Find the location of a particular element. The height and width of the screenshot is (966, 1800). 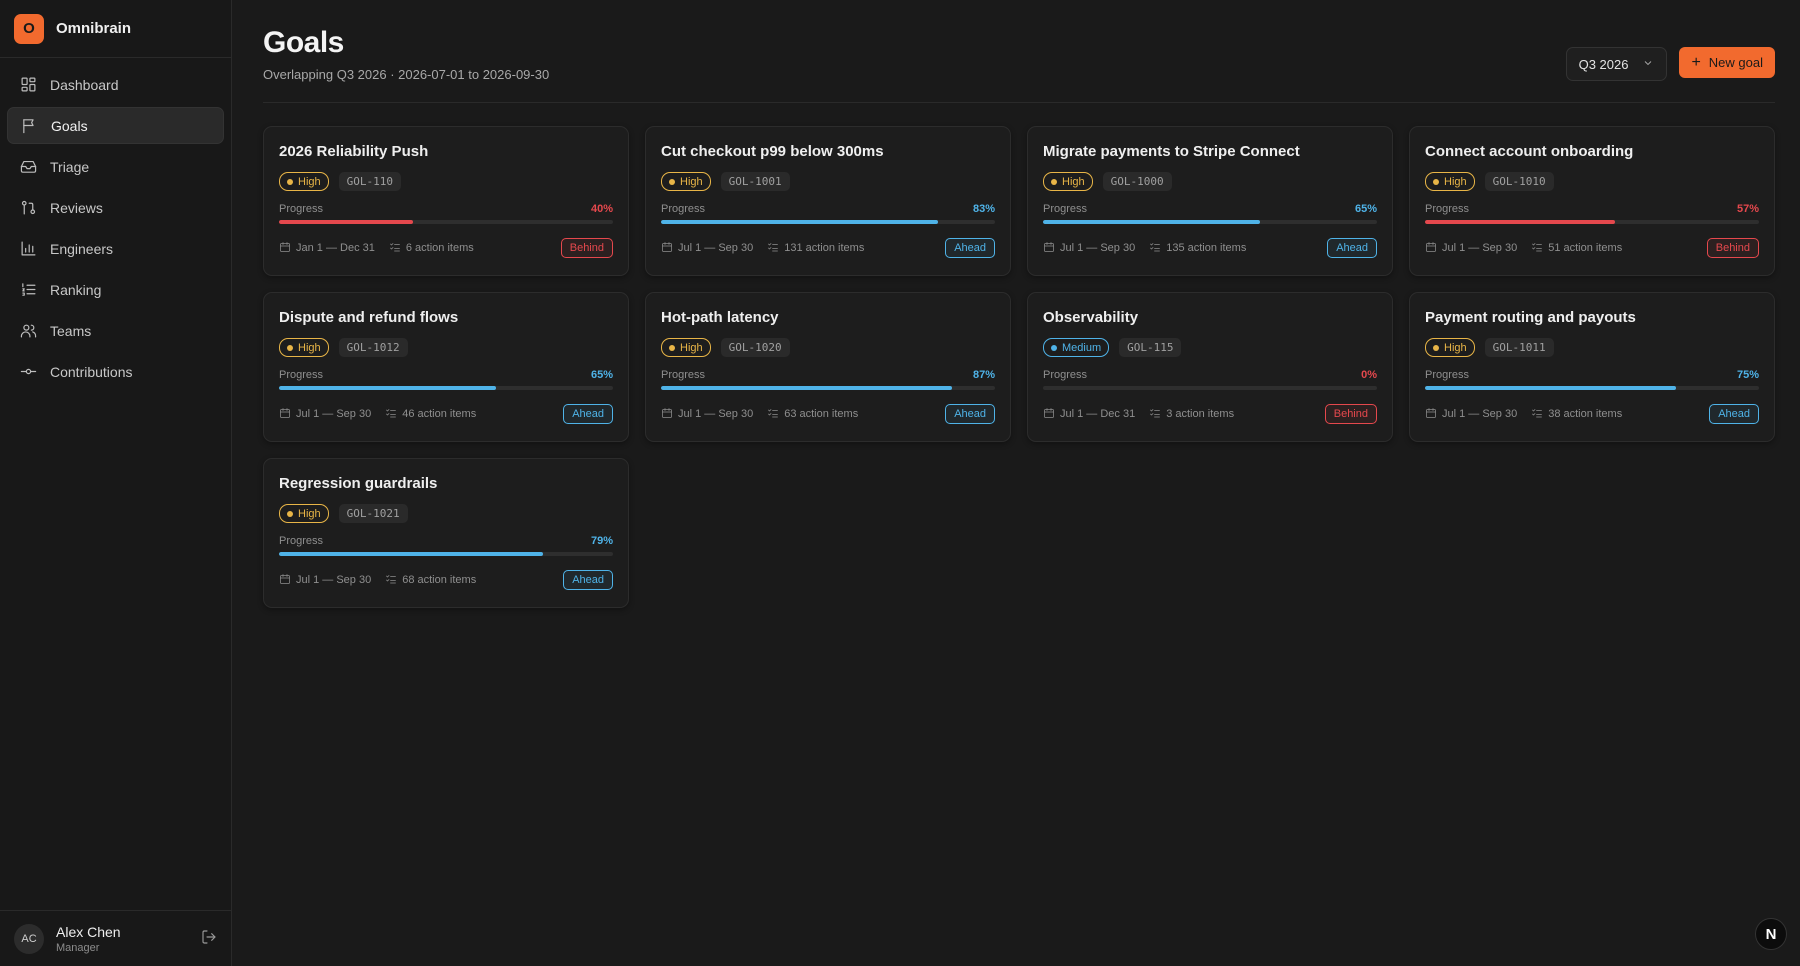

sidebar-item-ranking: Ranking is located at coordinates (115, 289).